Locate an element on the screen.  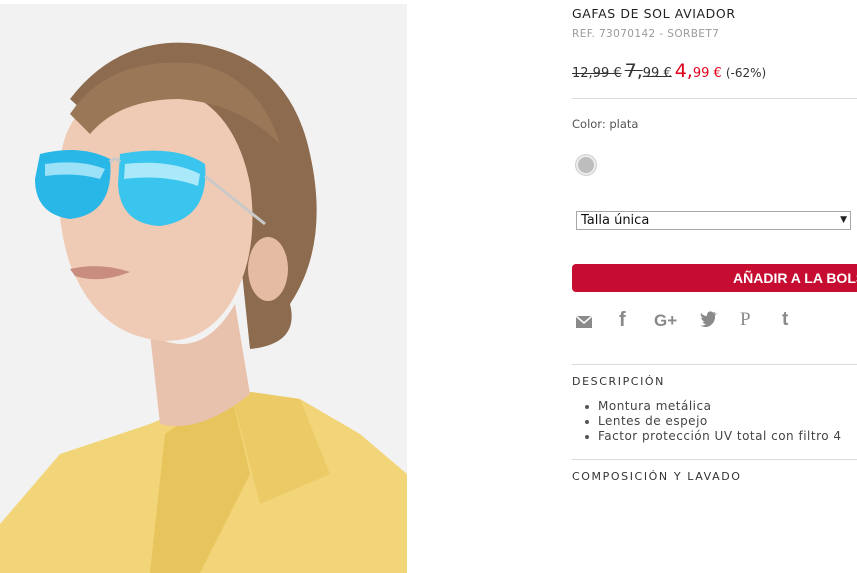
pinterest-icon: P is located at coordinates (745, 320).